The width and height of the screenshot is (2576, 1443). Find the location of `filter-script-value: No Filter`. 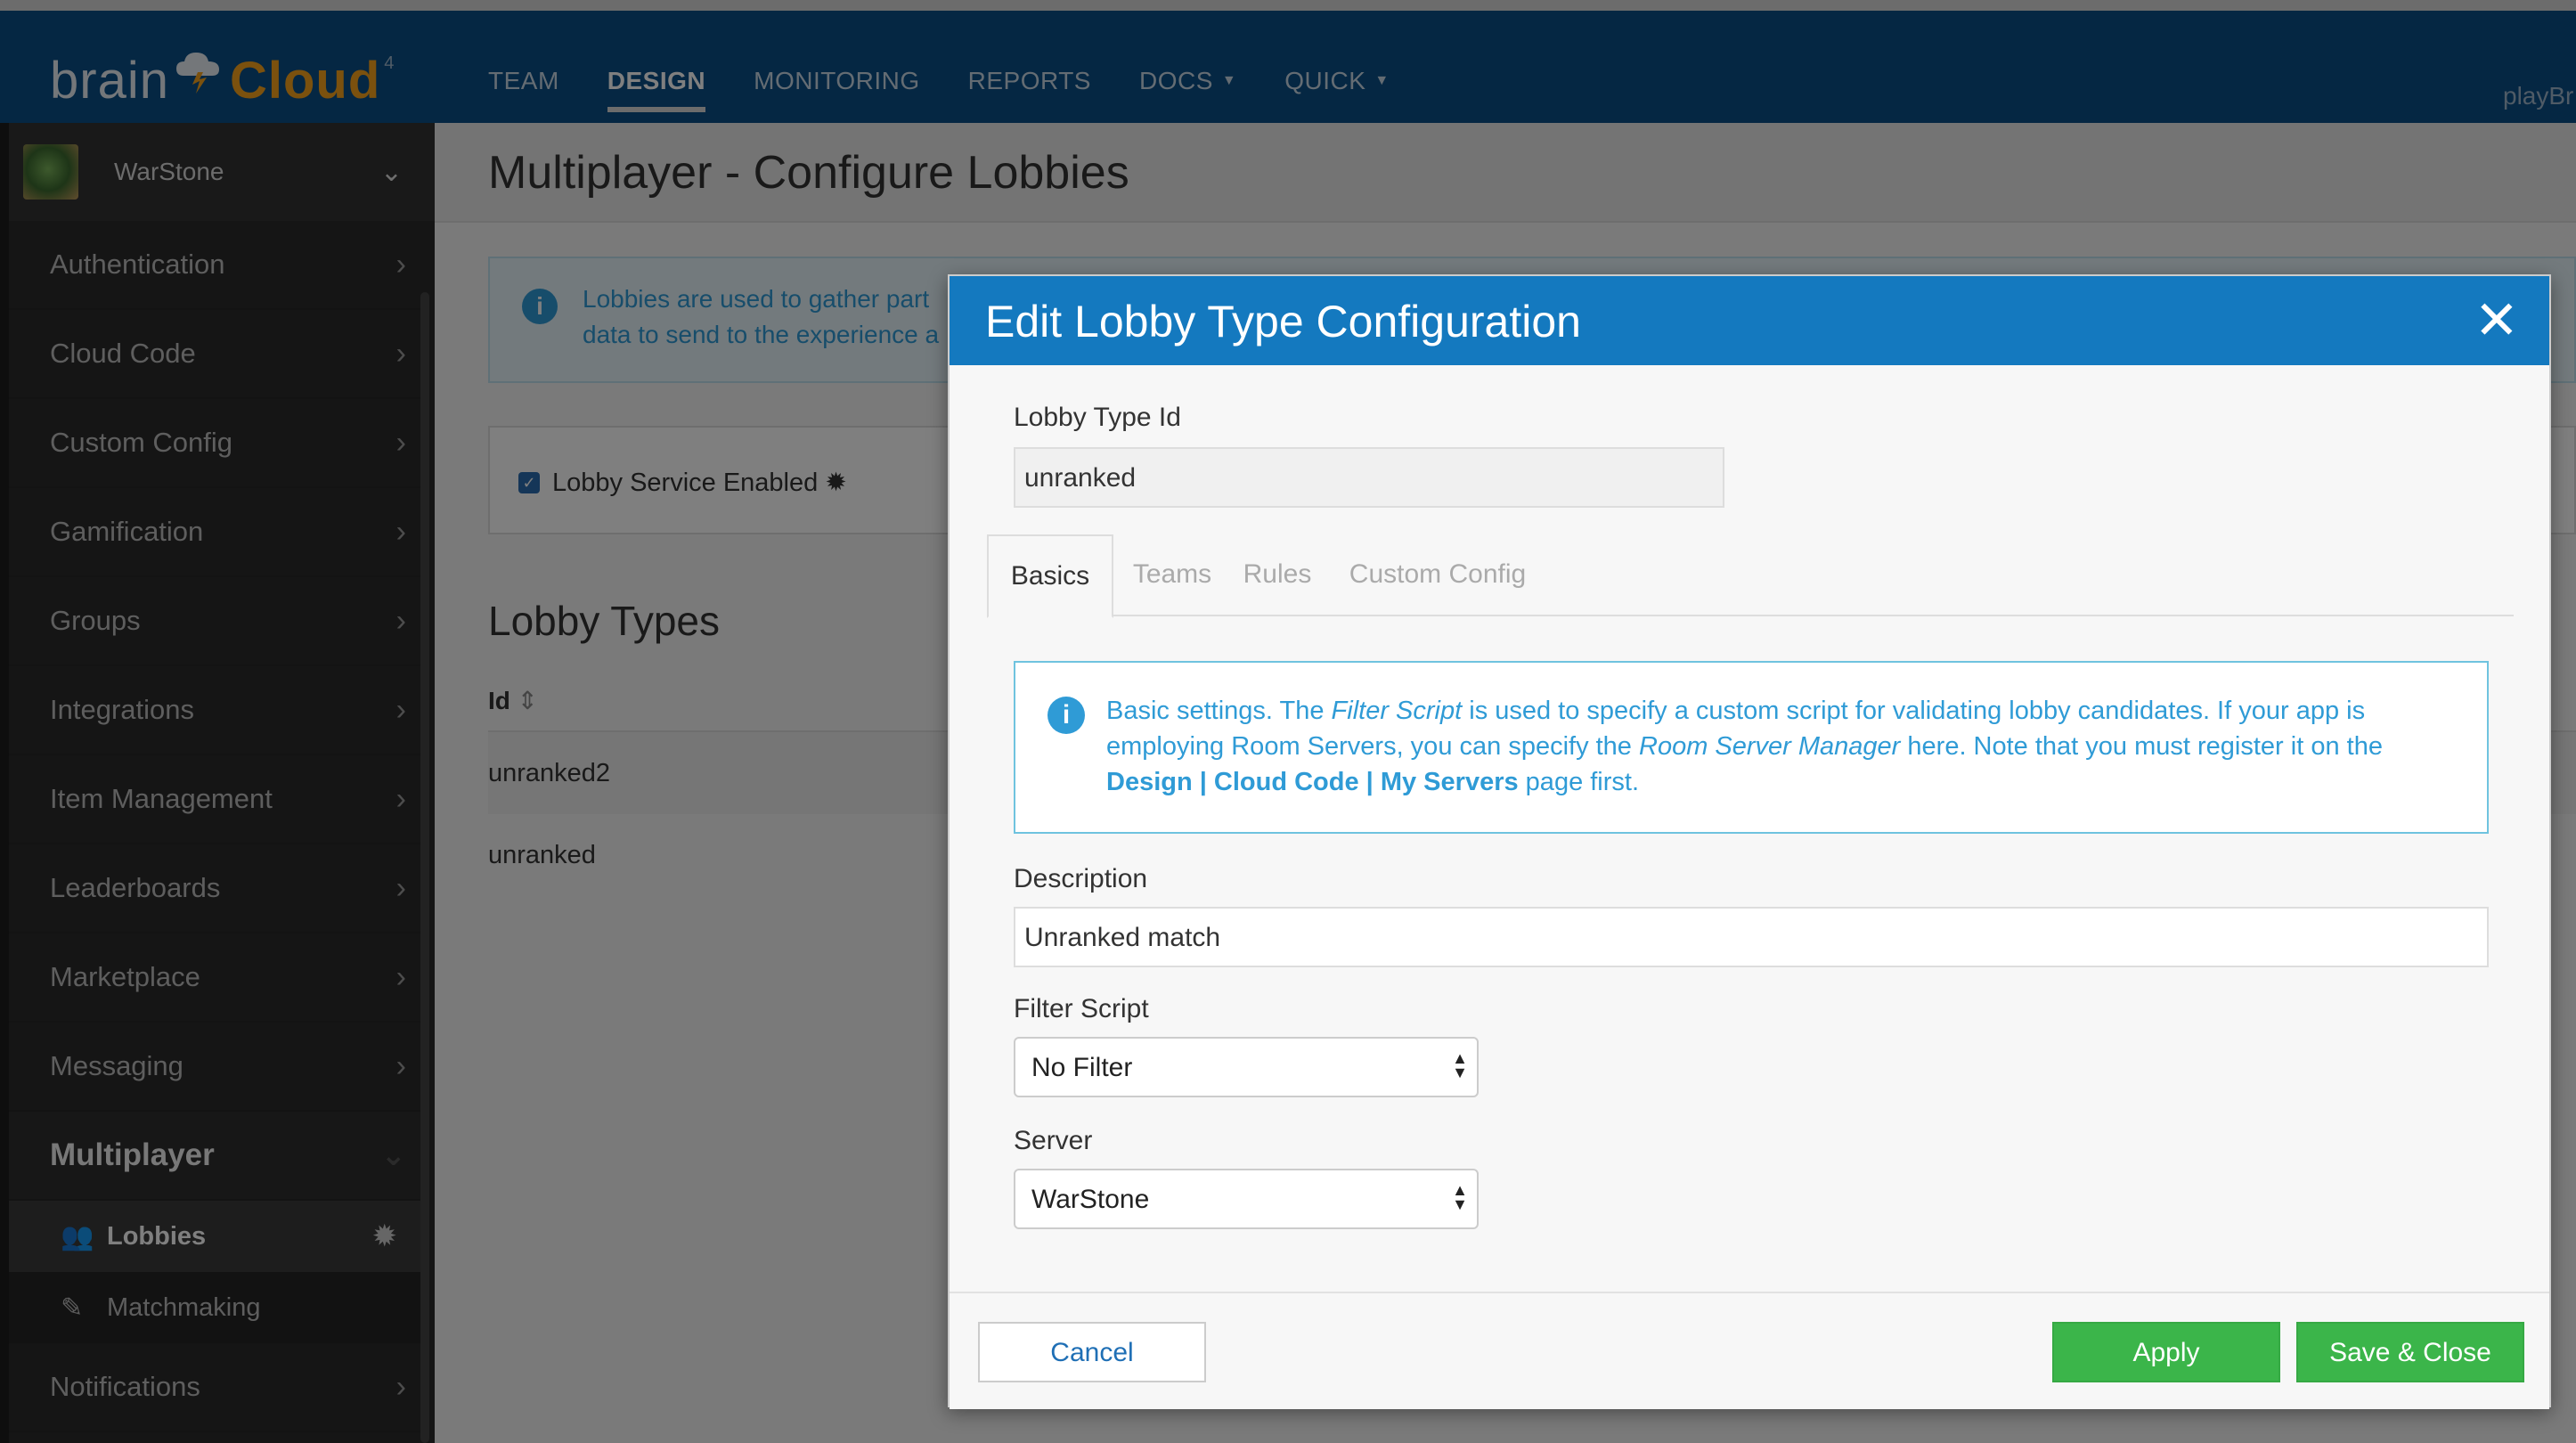

filter-script-value: No Filter is located at coordinates (1082, 1068).